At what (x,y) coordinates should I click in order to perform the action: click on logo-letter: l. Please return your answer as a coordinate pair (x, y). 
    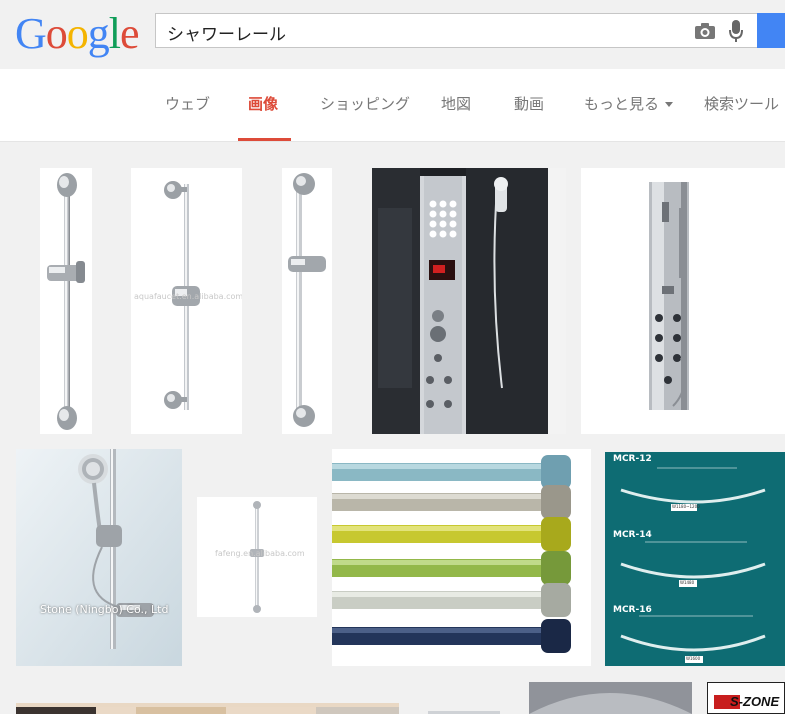
    Looking at the image, I should click on (114, 33).